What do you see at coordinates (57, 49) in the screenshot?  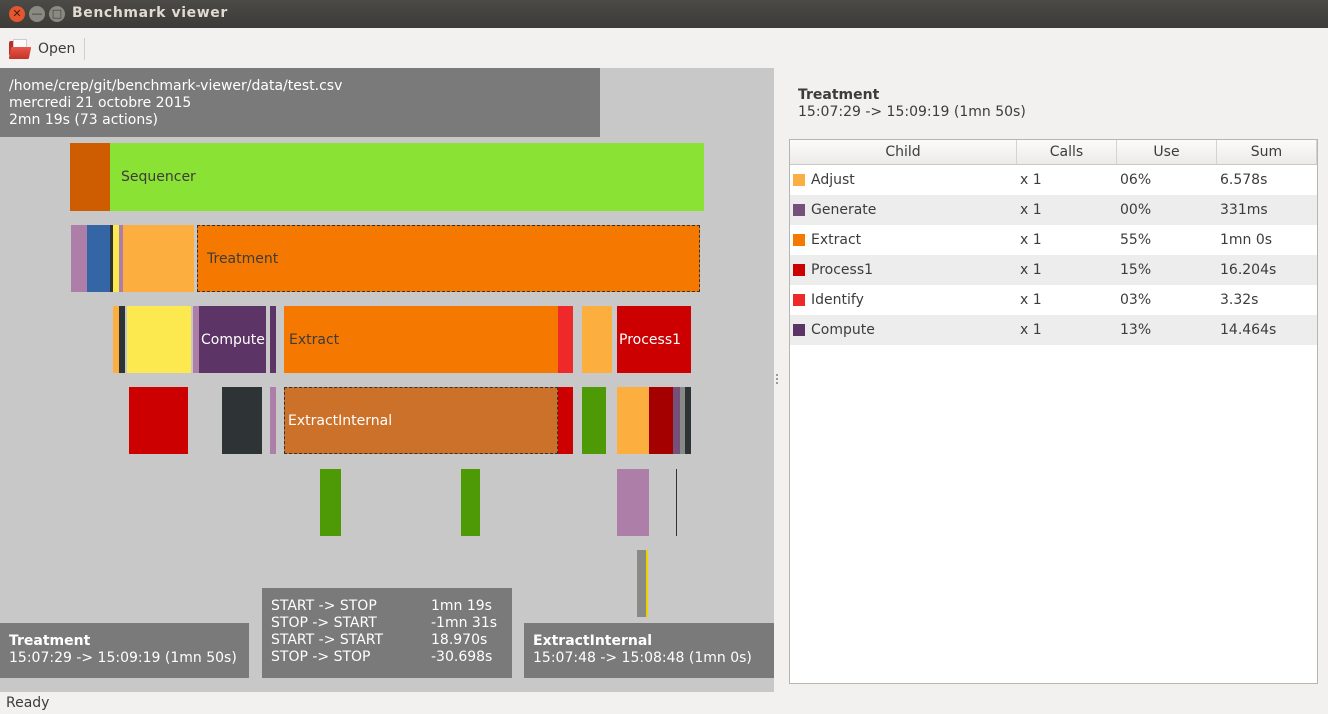 I see `open-button-label: Open` at bounding box center [57, 49].